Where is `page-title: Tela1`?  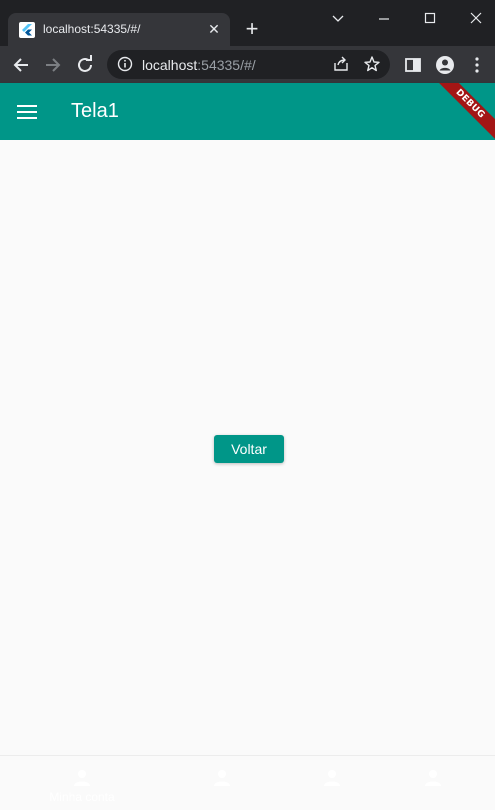
page-title: Tela1 is located at coordinates (95, 111).